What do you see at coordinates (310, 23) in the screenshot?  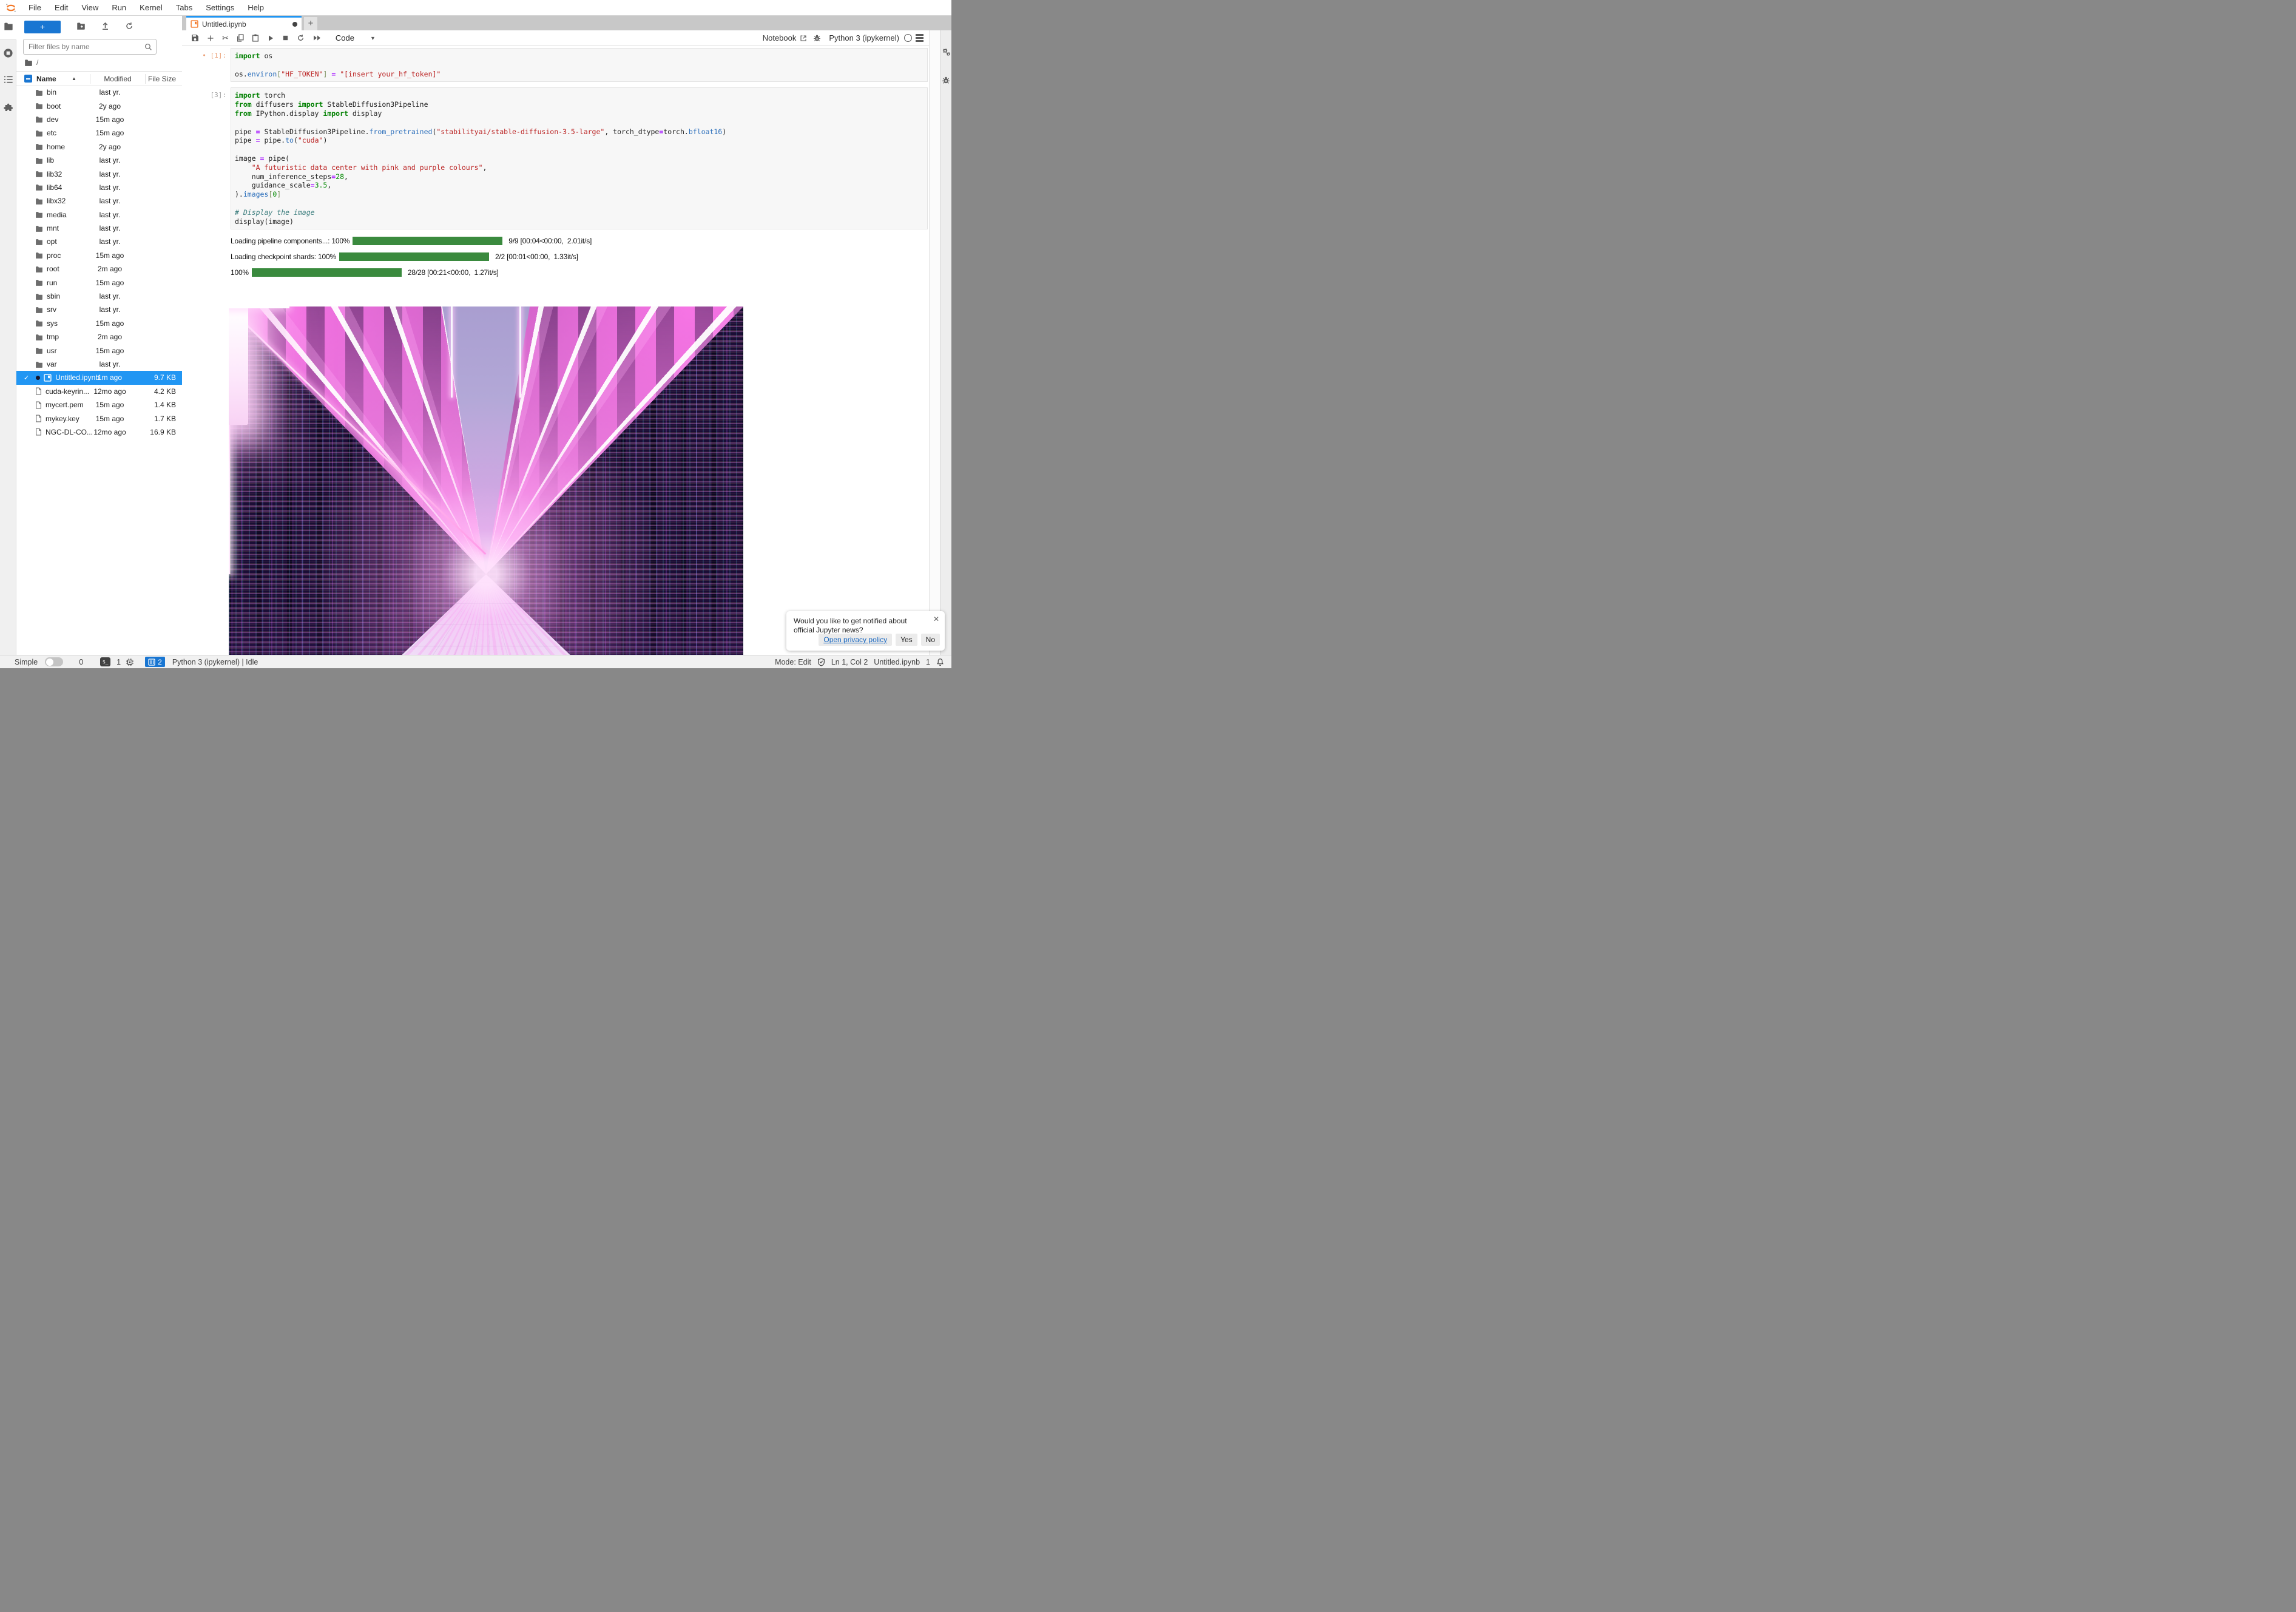 I see `add-tab-button: +` at bounding box center [310, 23].